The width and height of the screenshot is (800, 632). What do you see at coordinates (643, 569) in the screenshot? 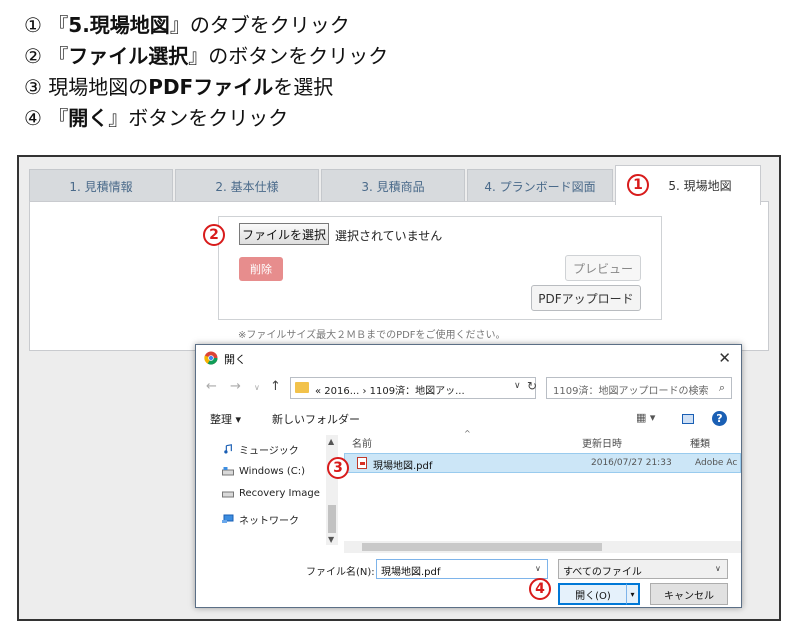
I see `file-type-select: すべてのファイル ∨` at bounding box center [643, 569].